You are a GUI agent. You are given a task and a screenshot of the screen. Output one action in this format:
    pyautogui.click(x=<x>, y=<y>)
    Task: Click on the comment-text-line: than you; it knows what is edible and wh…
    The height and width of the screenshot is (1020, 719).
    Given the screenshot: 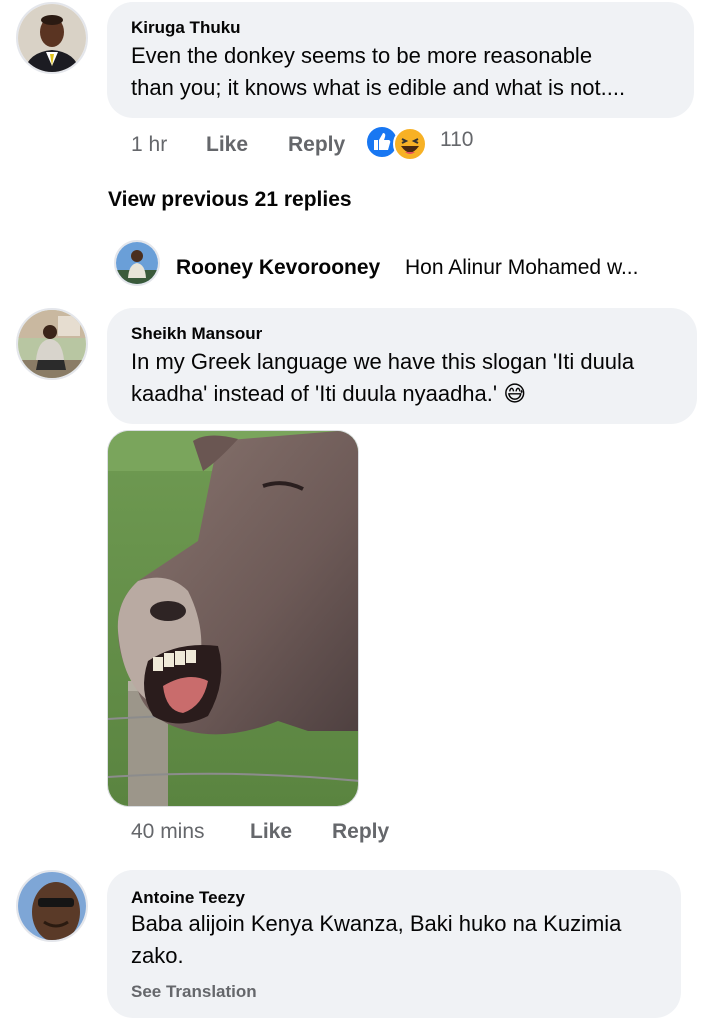 What is the action you would take?
    pyautogui.click(x=378, y=87)
    